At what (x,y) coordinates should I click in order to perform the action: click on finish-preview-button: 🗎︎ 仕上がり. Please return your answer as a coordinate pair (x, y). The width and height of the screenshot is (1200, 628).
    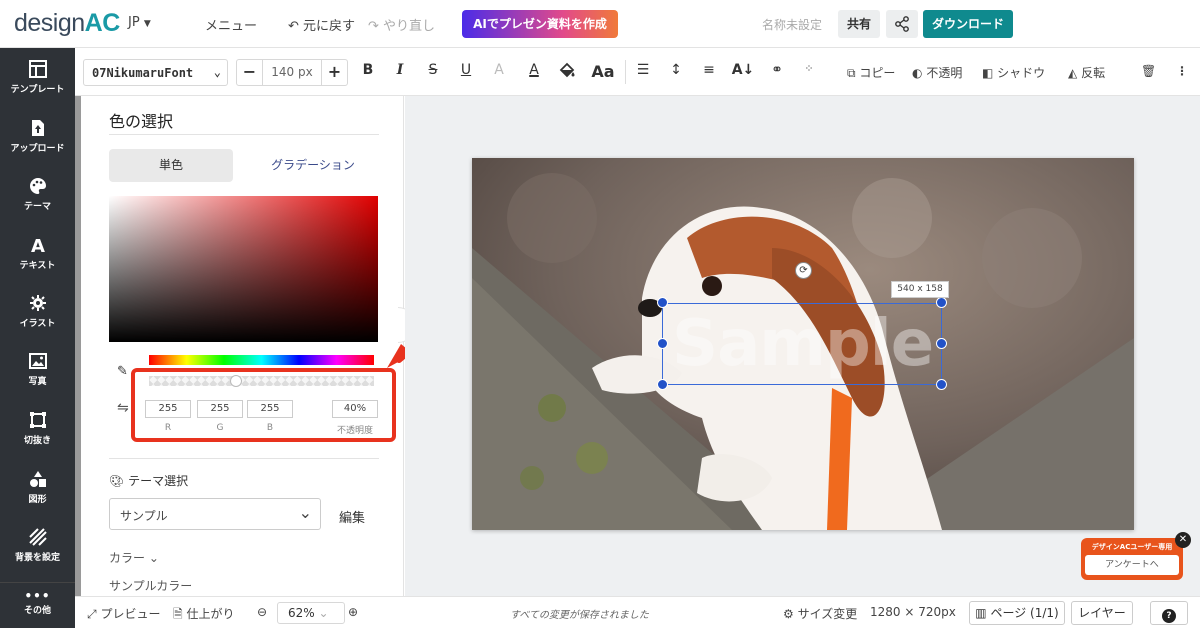
    Looking at the image, I should click on (204, 615).